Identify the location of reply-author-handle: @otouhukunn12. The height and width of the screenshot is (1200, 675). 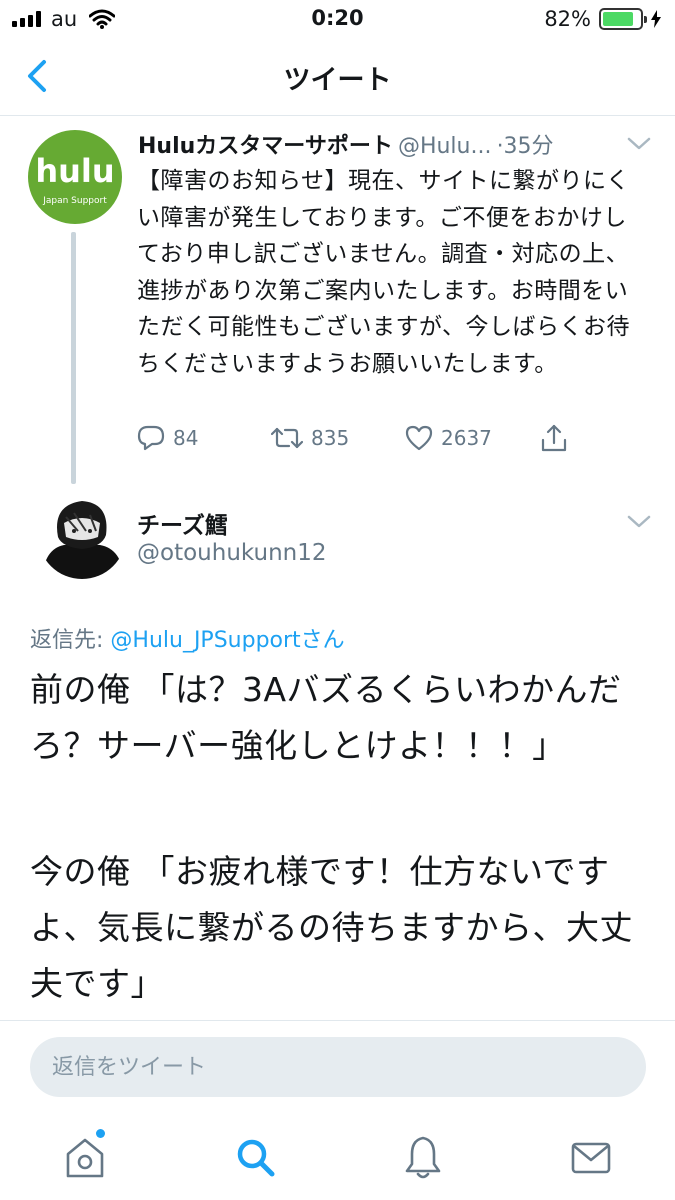
(232, 553).